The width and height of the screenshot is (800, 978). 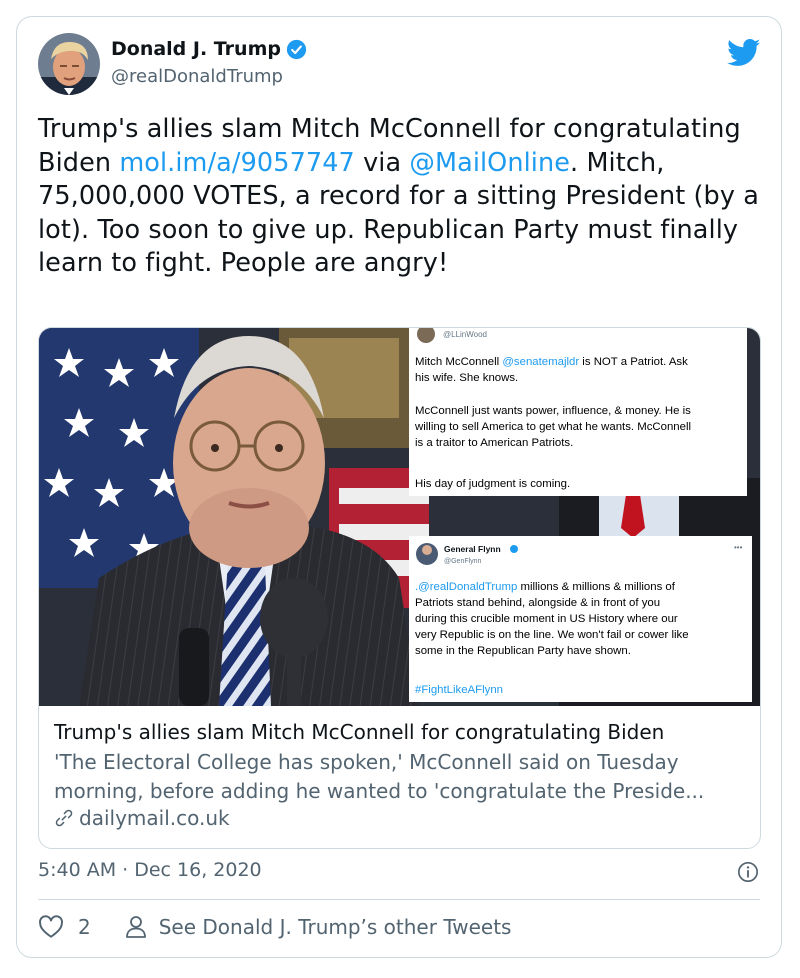 I want to click on link-icon, so click(x=64, y=818).